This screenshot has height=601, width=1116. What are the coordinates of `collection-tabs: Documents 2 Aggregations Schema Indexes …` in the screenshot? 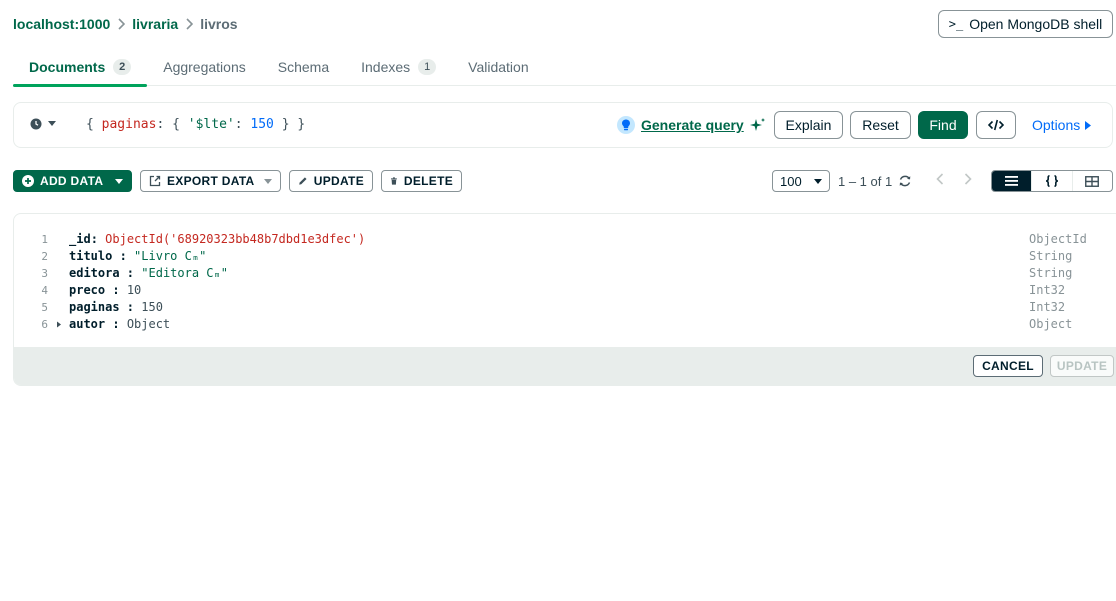 It's located at (564, 67).